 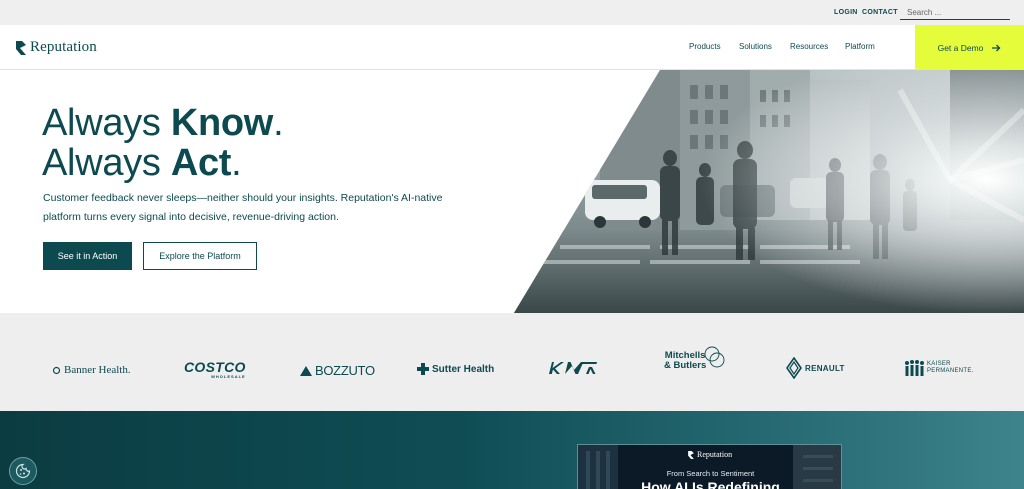 What do you see at coordinates (142, 163) in the screenshot?
I see `hero-title-line-2: Always Act.` at bounding box center [142, 163].